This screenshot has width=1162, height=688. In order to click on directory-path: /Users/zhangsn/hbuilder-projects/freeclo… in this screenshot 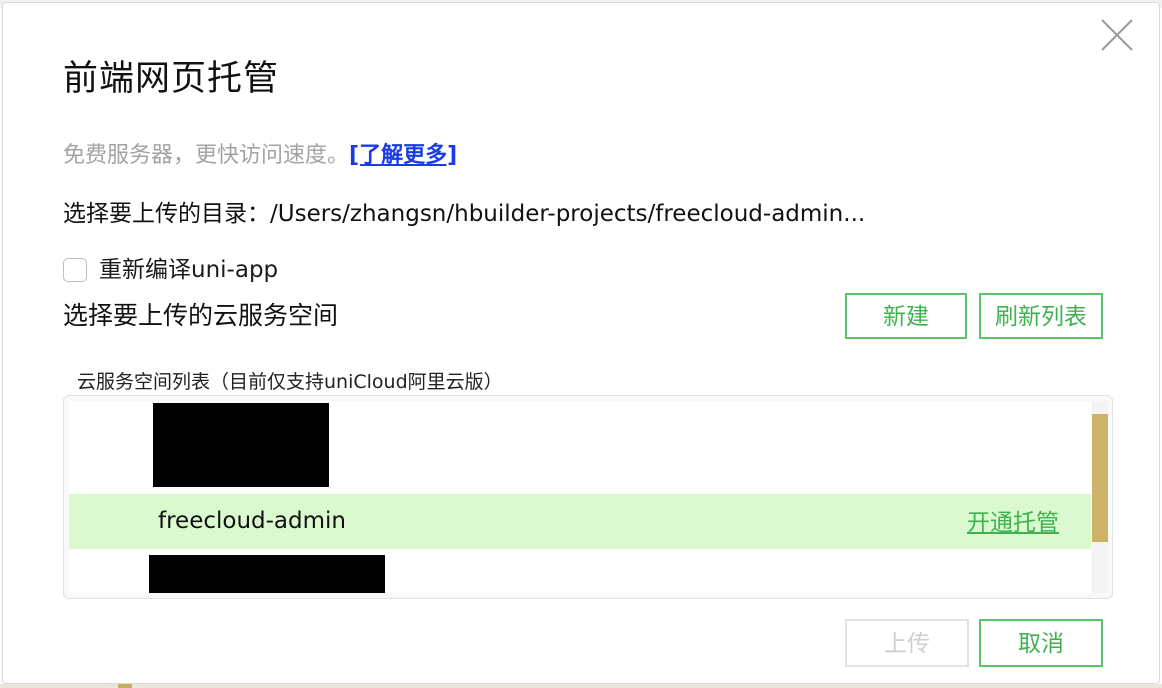, I will do `click(567, 214)`.